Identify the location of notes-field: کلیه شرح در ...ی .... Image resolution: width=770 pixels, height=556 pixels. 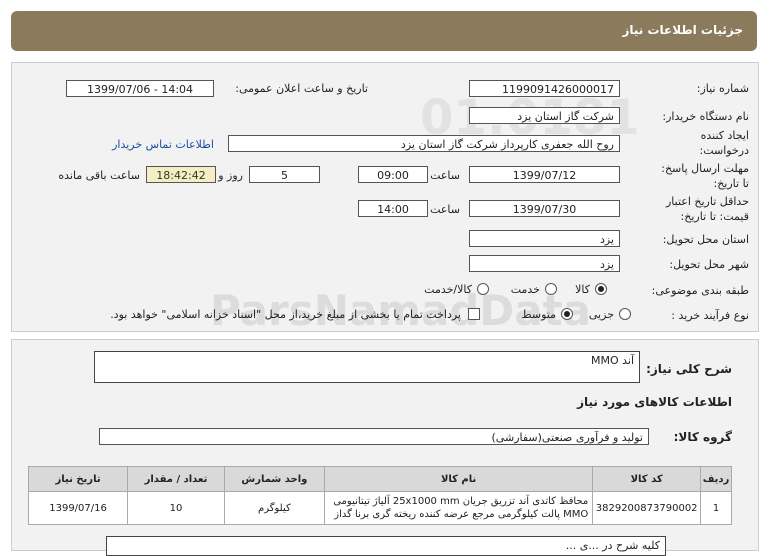
(386, 546).